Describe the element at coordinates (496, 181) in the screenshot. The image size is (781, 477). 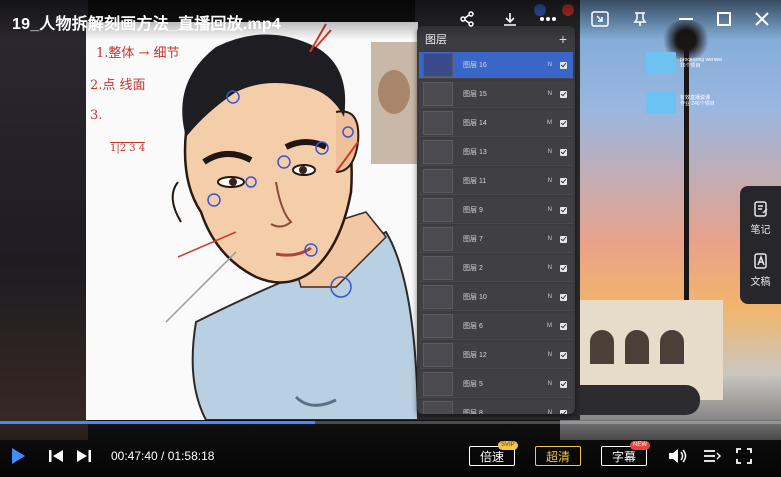
I see `layer-row: 图层 11 N` at that location.